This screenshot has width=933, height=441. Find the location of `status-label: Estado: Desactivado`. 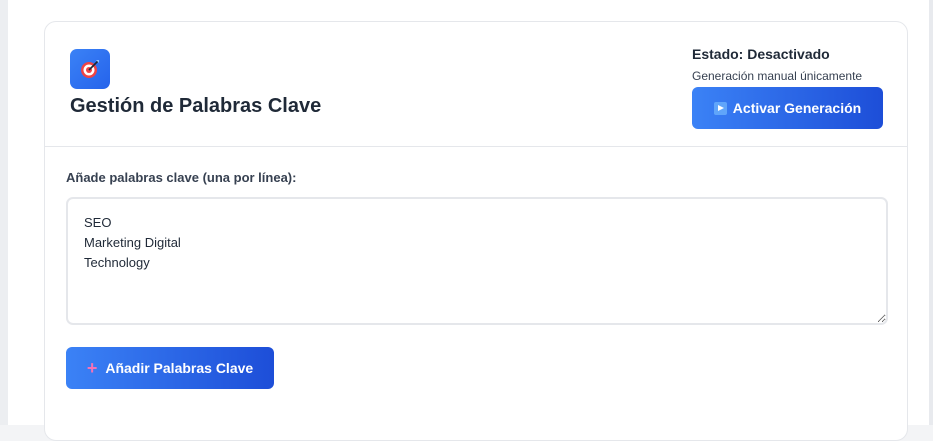

status-label: Estado: Desactivado is located at coordinates (761, 54).